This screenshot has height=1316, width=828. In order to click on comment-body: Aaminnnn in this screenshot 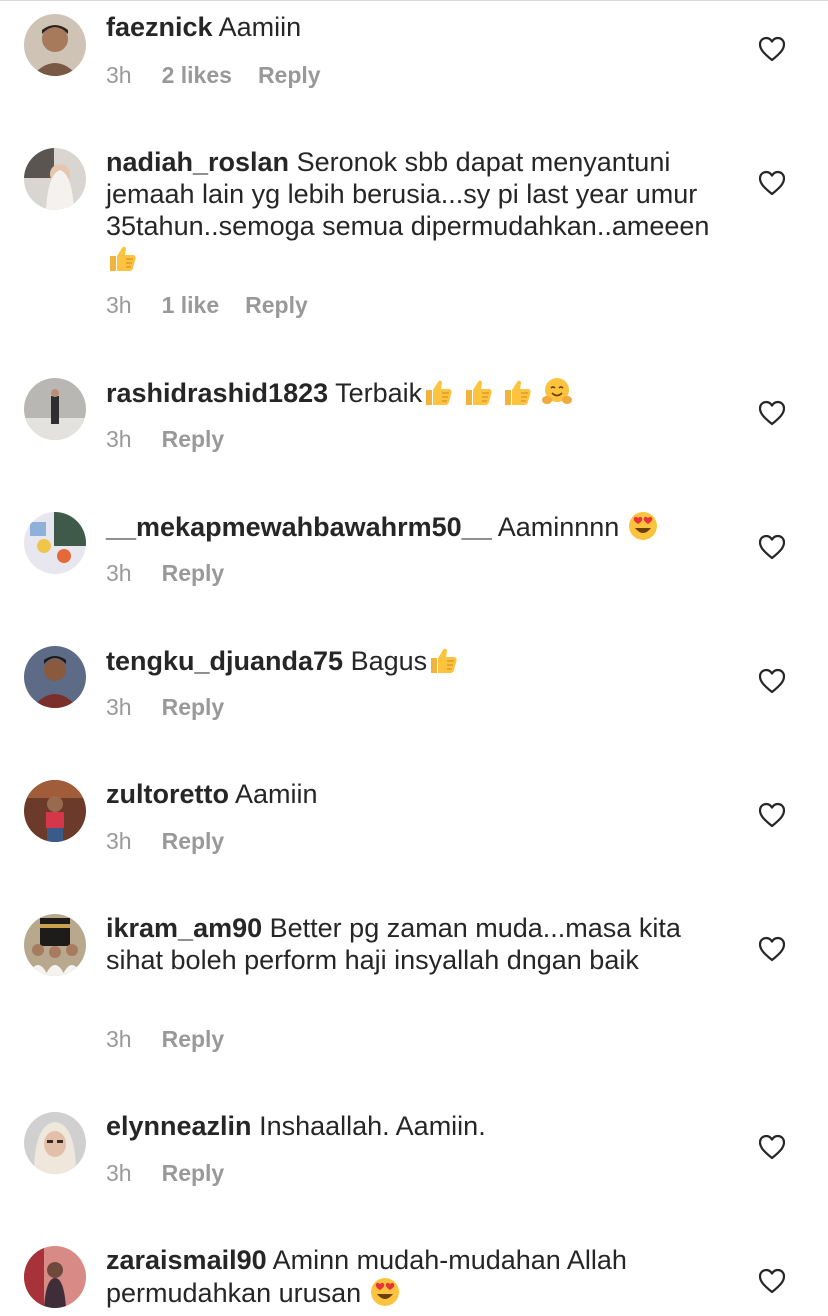, I will do `click(558, 527)`.